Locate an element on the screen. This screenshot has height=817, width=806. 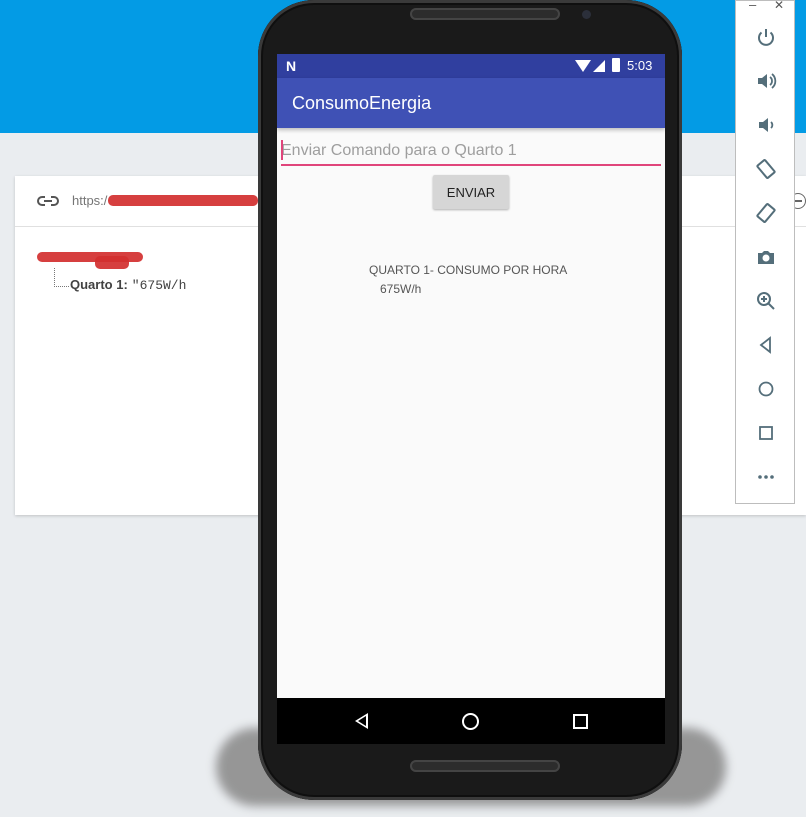
command-input is located at coordinates (471, 152).